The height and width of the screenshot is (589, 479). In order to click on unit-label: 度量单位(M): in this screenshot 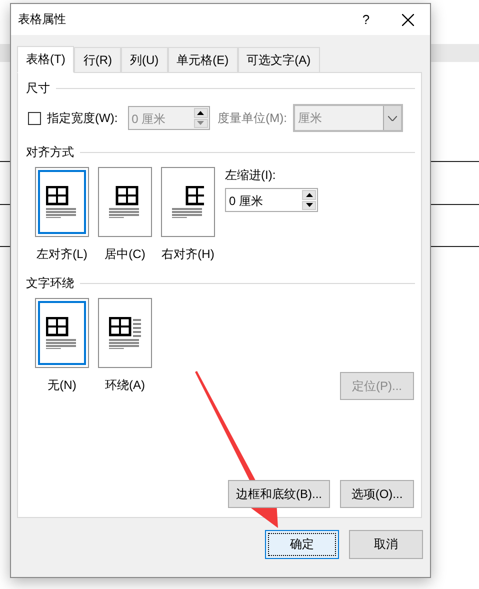, I will do `click(252, 118)`.